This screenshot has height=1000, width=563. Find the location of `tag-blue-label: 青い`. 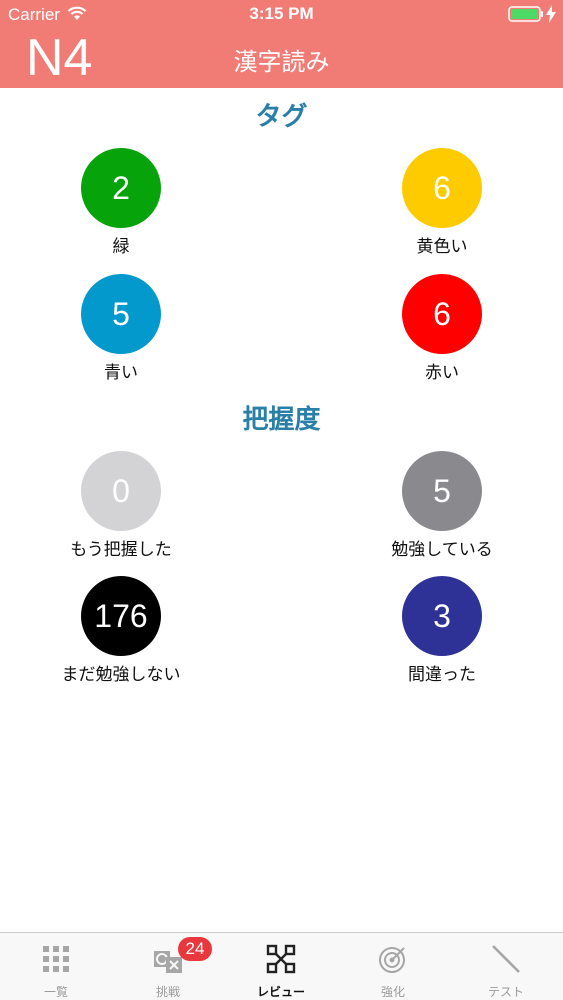

tag-blue-label: 青い is located at coordinates (121, 373).